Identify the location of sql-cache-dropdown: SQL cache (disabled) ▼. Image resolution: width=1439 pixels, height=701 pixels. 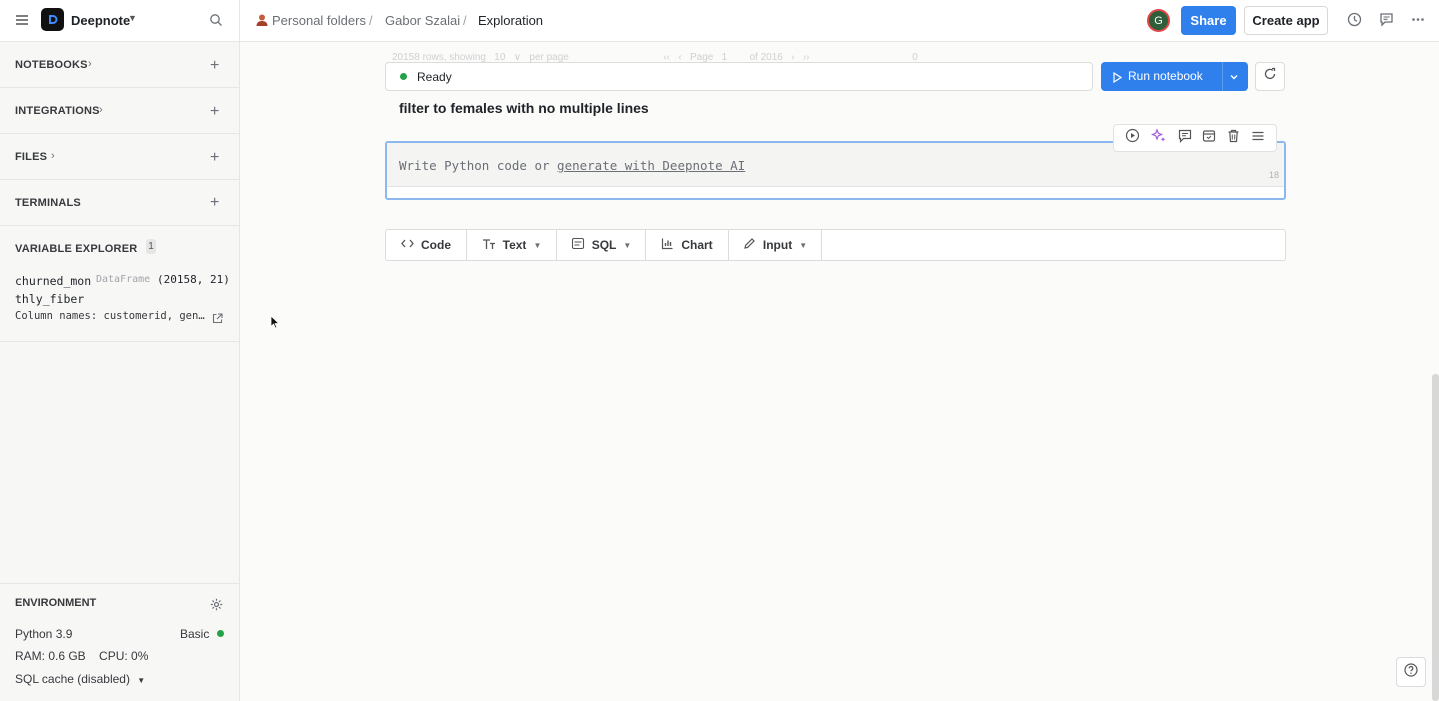
(80, 679).